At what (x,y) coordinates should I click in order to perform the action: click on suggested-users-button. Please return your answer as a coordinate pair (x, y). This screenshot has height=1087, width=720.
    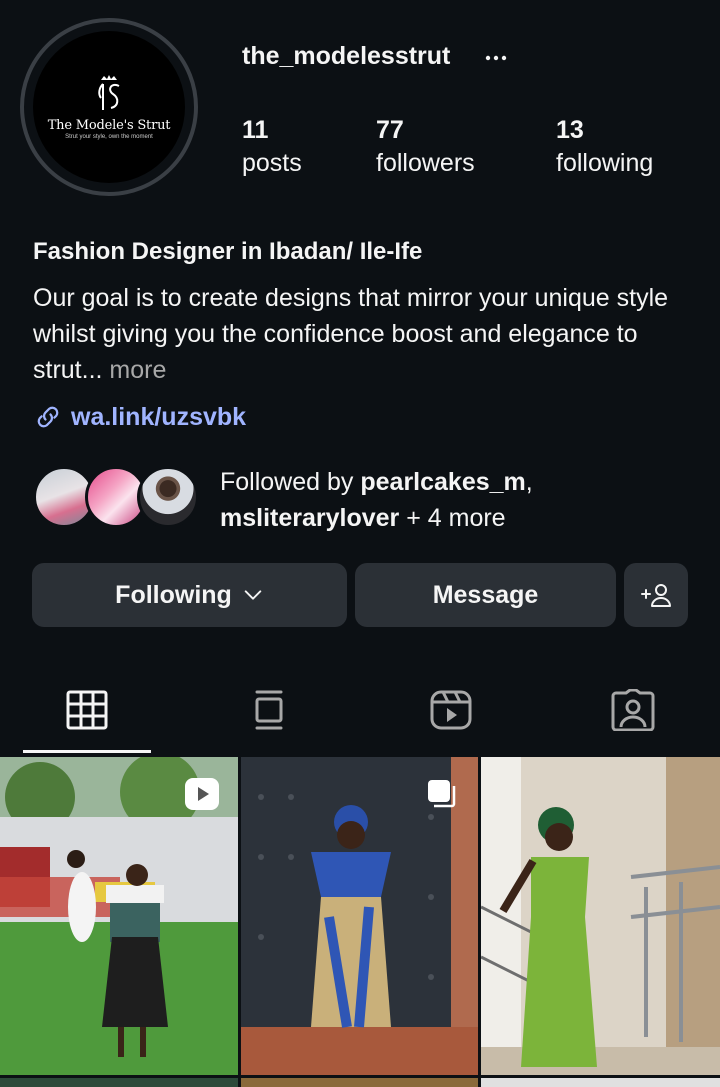
    Looking at the image, I should click on (656, 595).